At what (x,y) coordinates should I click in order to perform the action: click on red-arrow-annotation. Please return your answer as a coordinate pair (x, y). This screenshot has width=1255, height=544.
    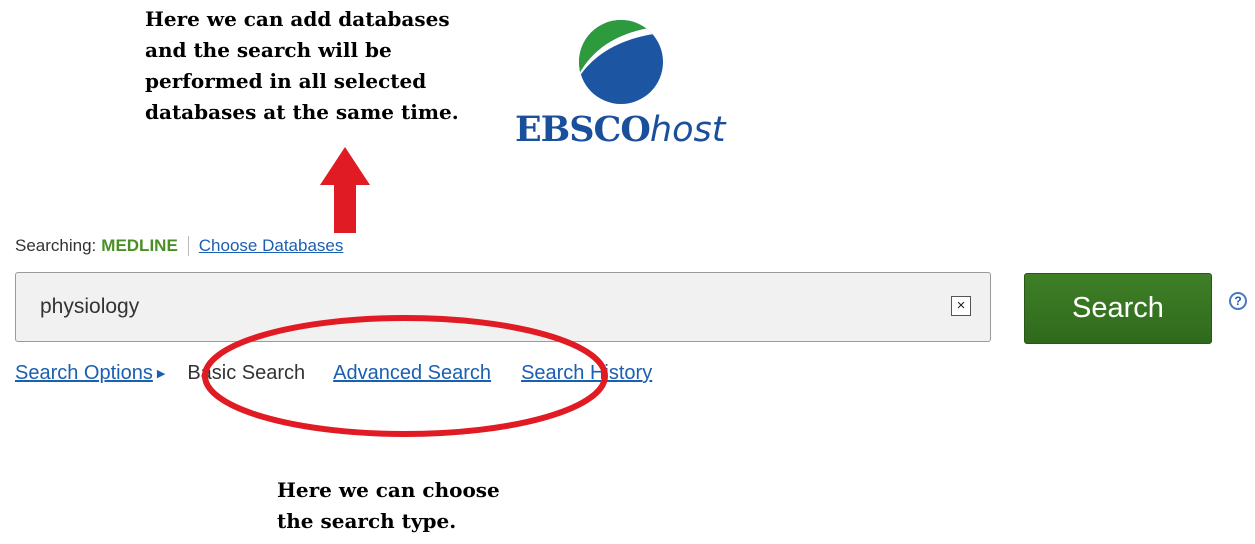
    Looking at the image, I should click on (345, 190).